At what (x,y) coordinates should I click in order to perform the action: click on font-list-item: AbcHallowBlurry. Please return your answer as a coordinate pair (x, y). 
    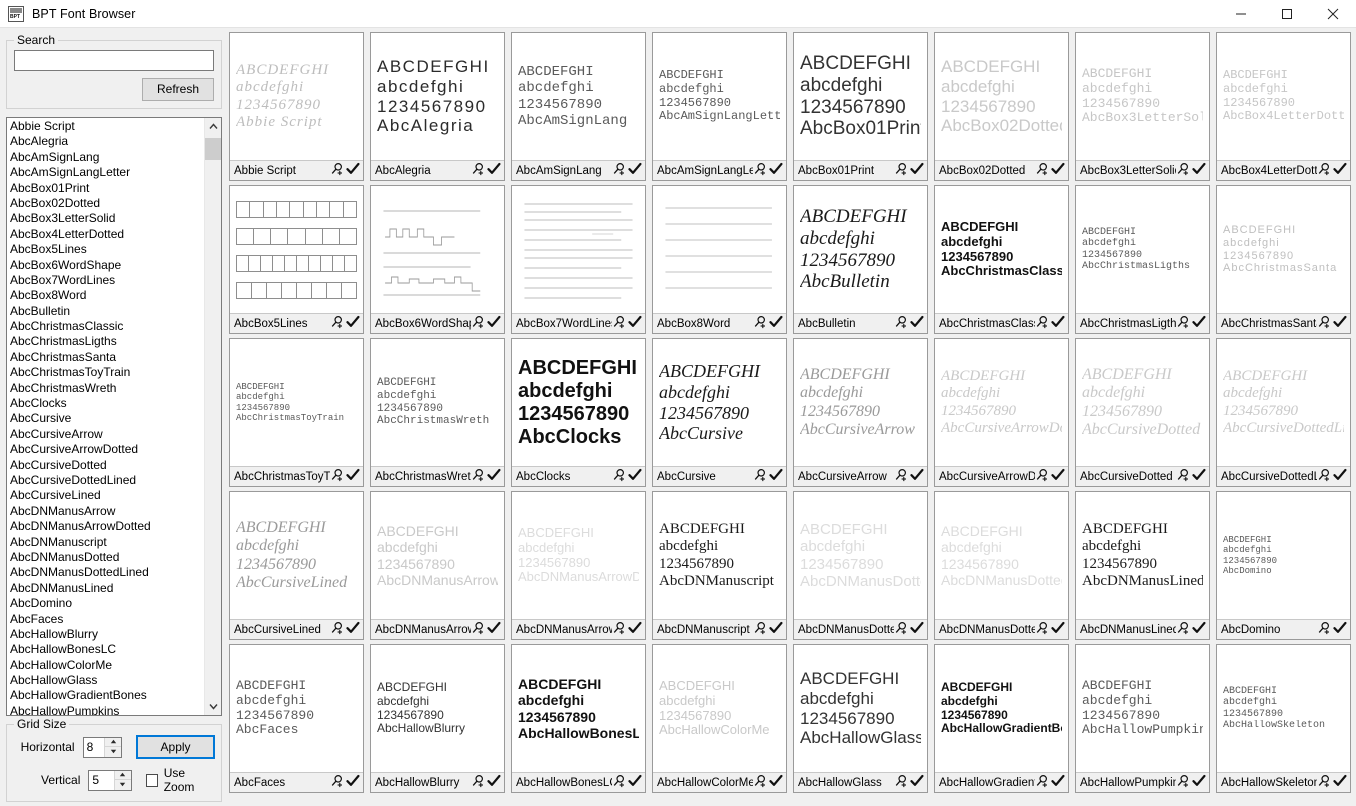
    Looking at the image, I should click on (106, 634).